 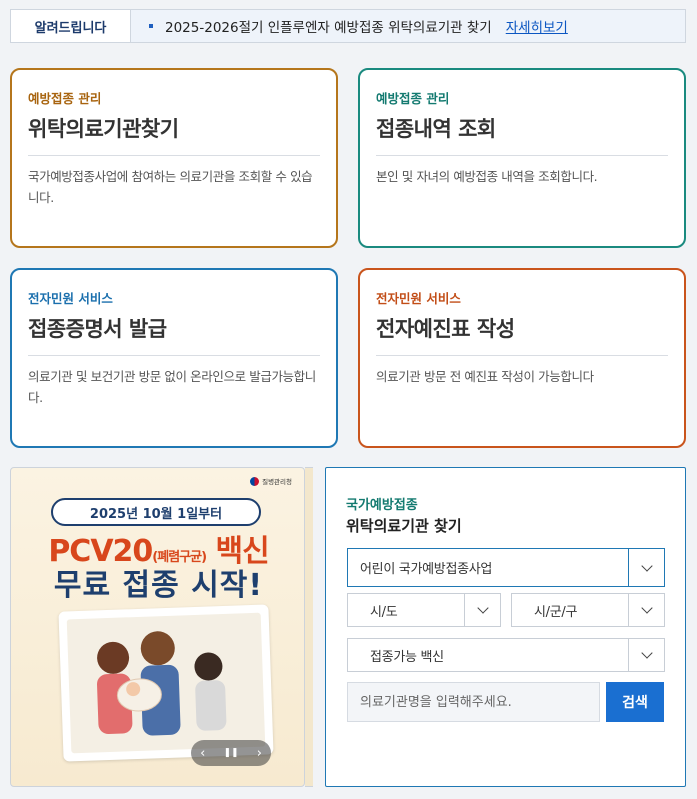 I want to click on institution-name-input, so click(x=473, y=702).